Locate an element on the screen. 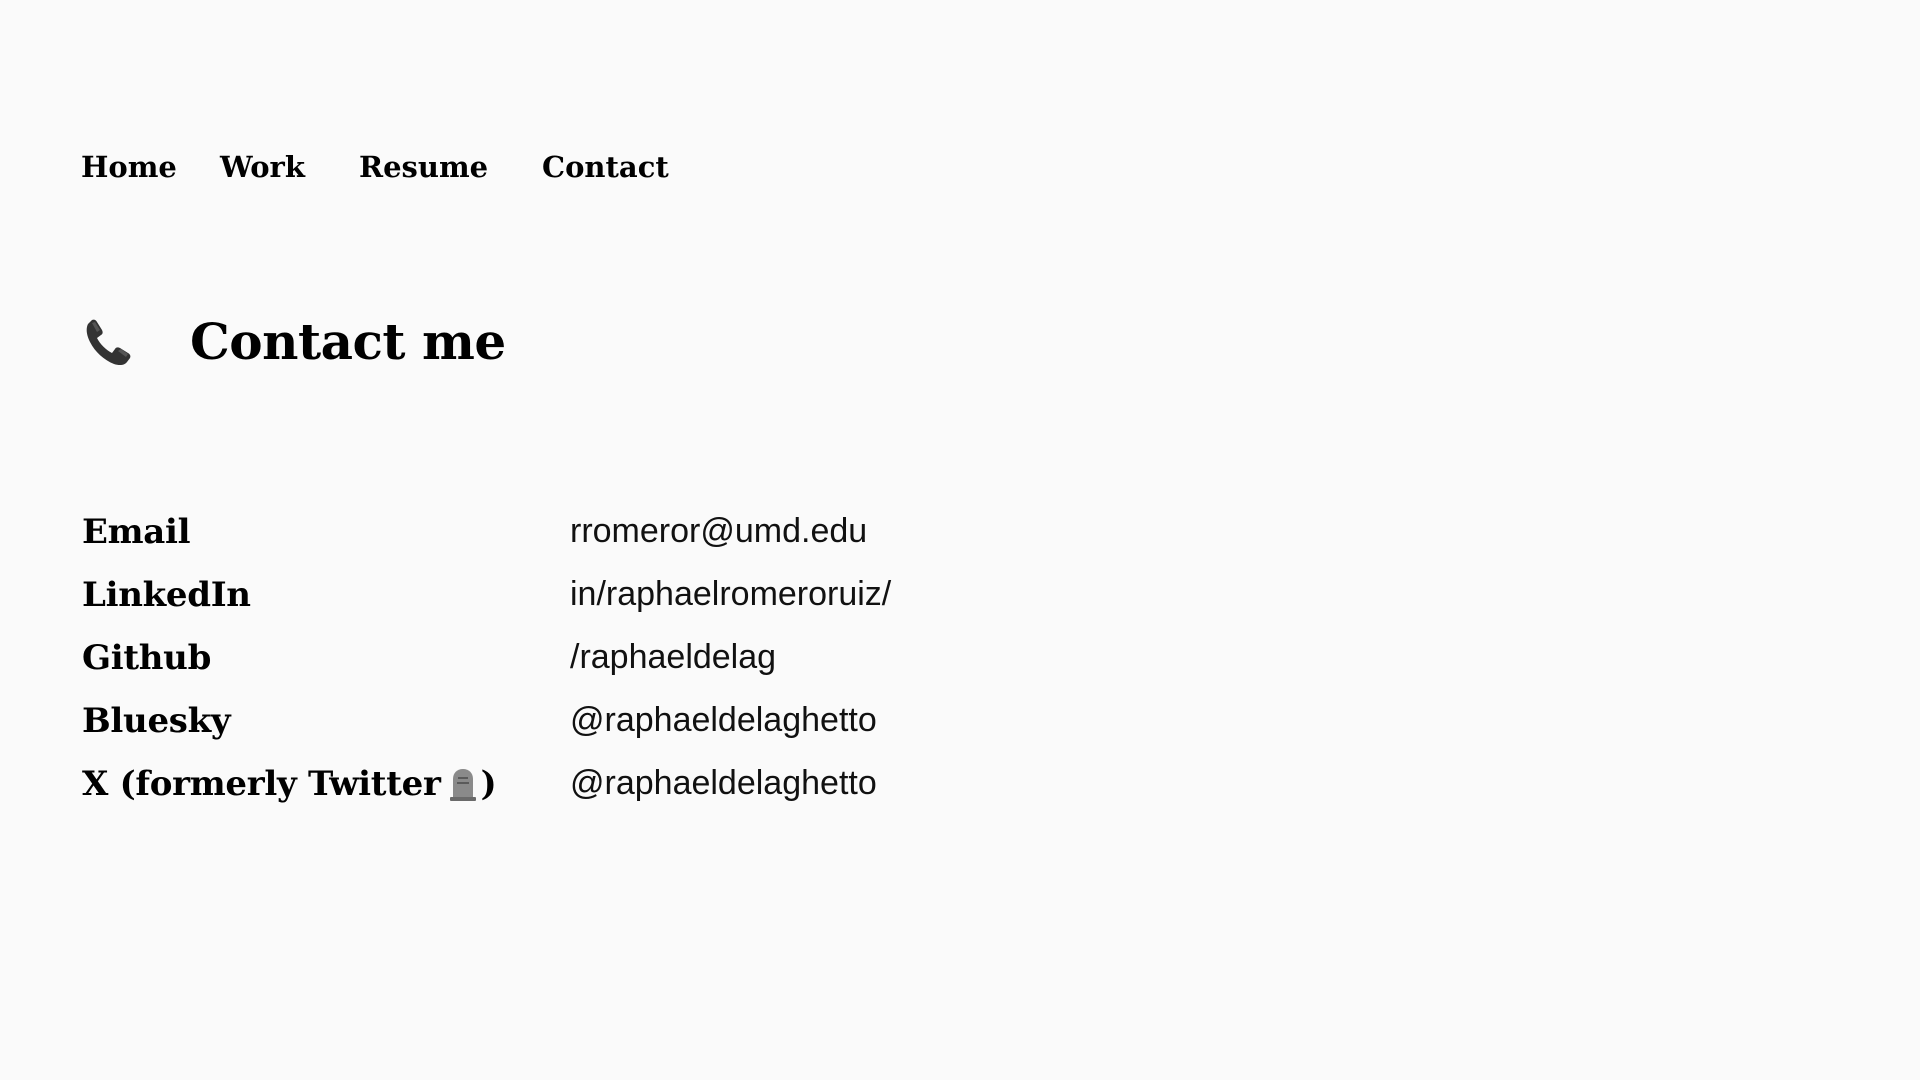  top-nav: Home Work Resume Contact is located at coordinates (381, 167).